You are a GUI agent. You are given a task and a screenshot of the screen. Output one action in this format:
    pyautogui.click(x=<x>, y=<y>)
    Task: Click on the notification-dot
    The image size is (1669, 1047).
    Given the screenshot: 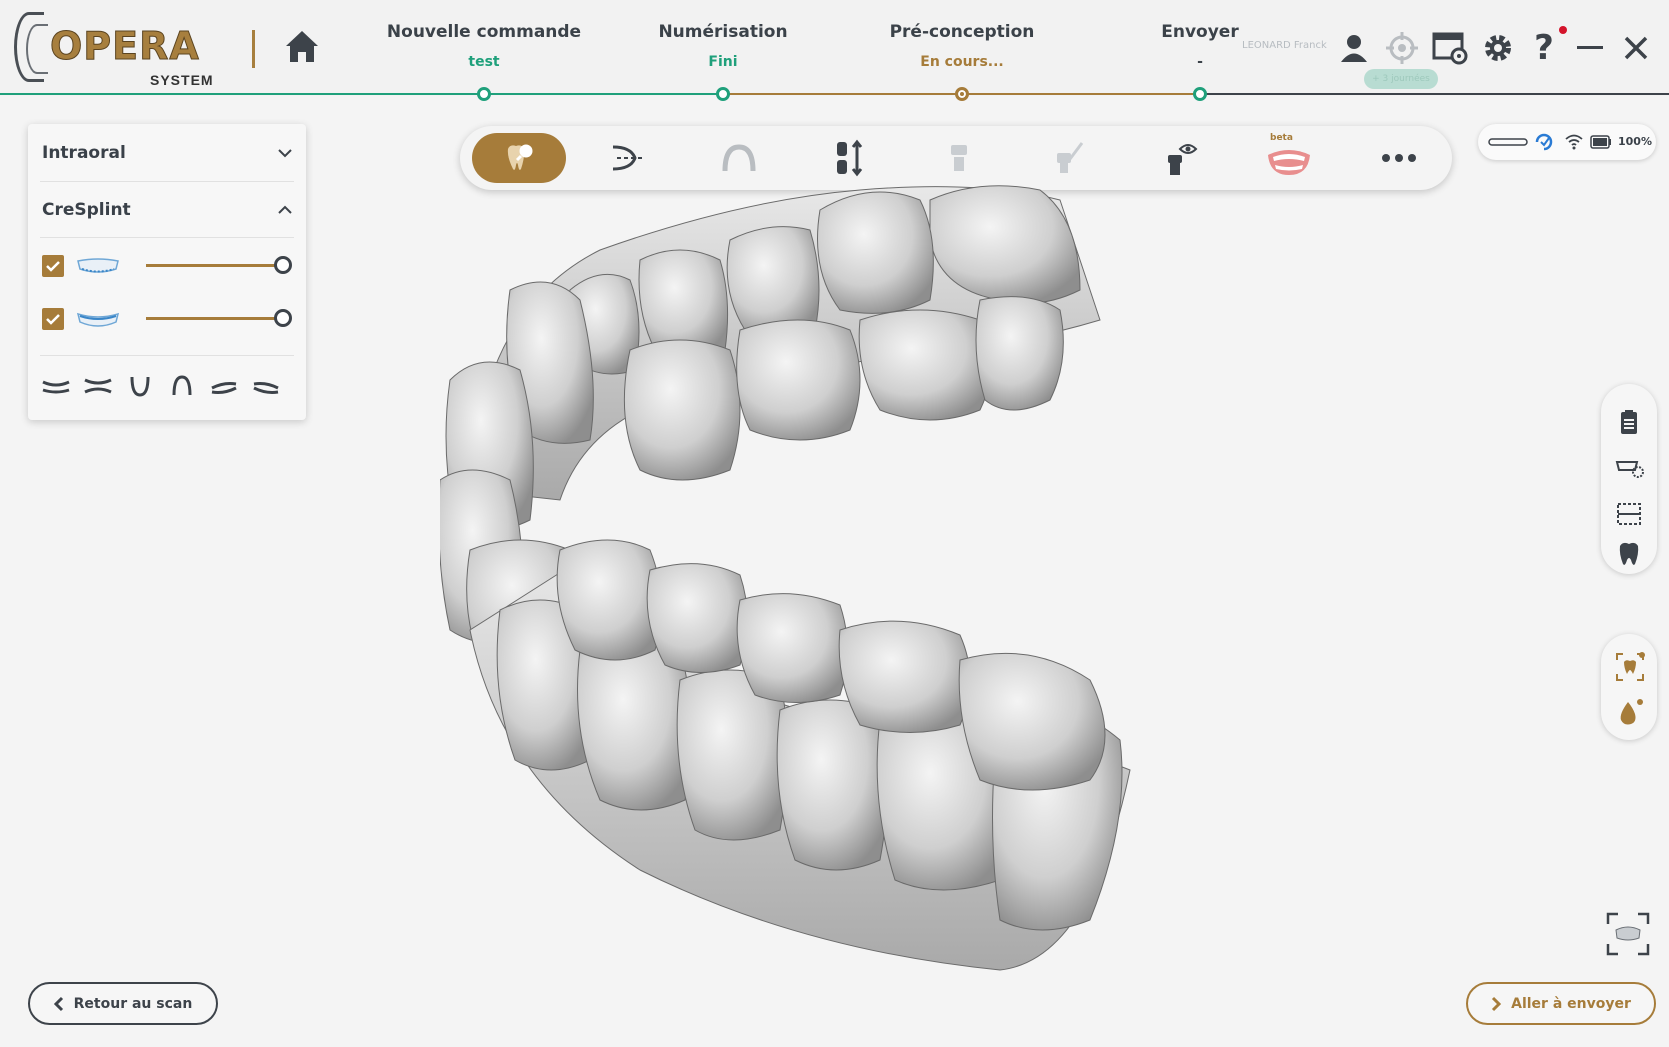 What is the action you would take?
    pyautogui.click(x=1563, y=30)
    